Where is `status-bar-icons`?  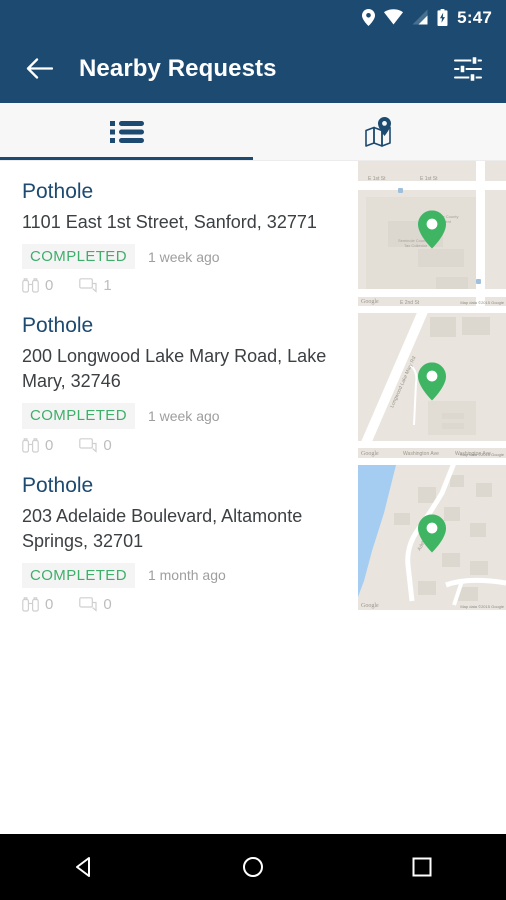 status-bar-icons is located at coordinates (405, 17).